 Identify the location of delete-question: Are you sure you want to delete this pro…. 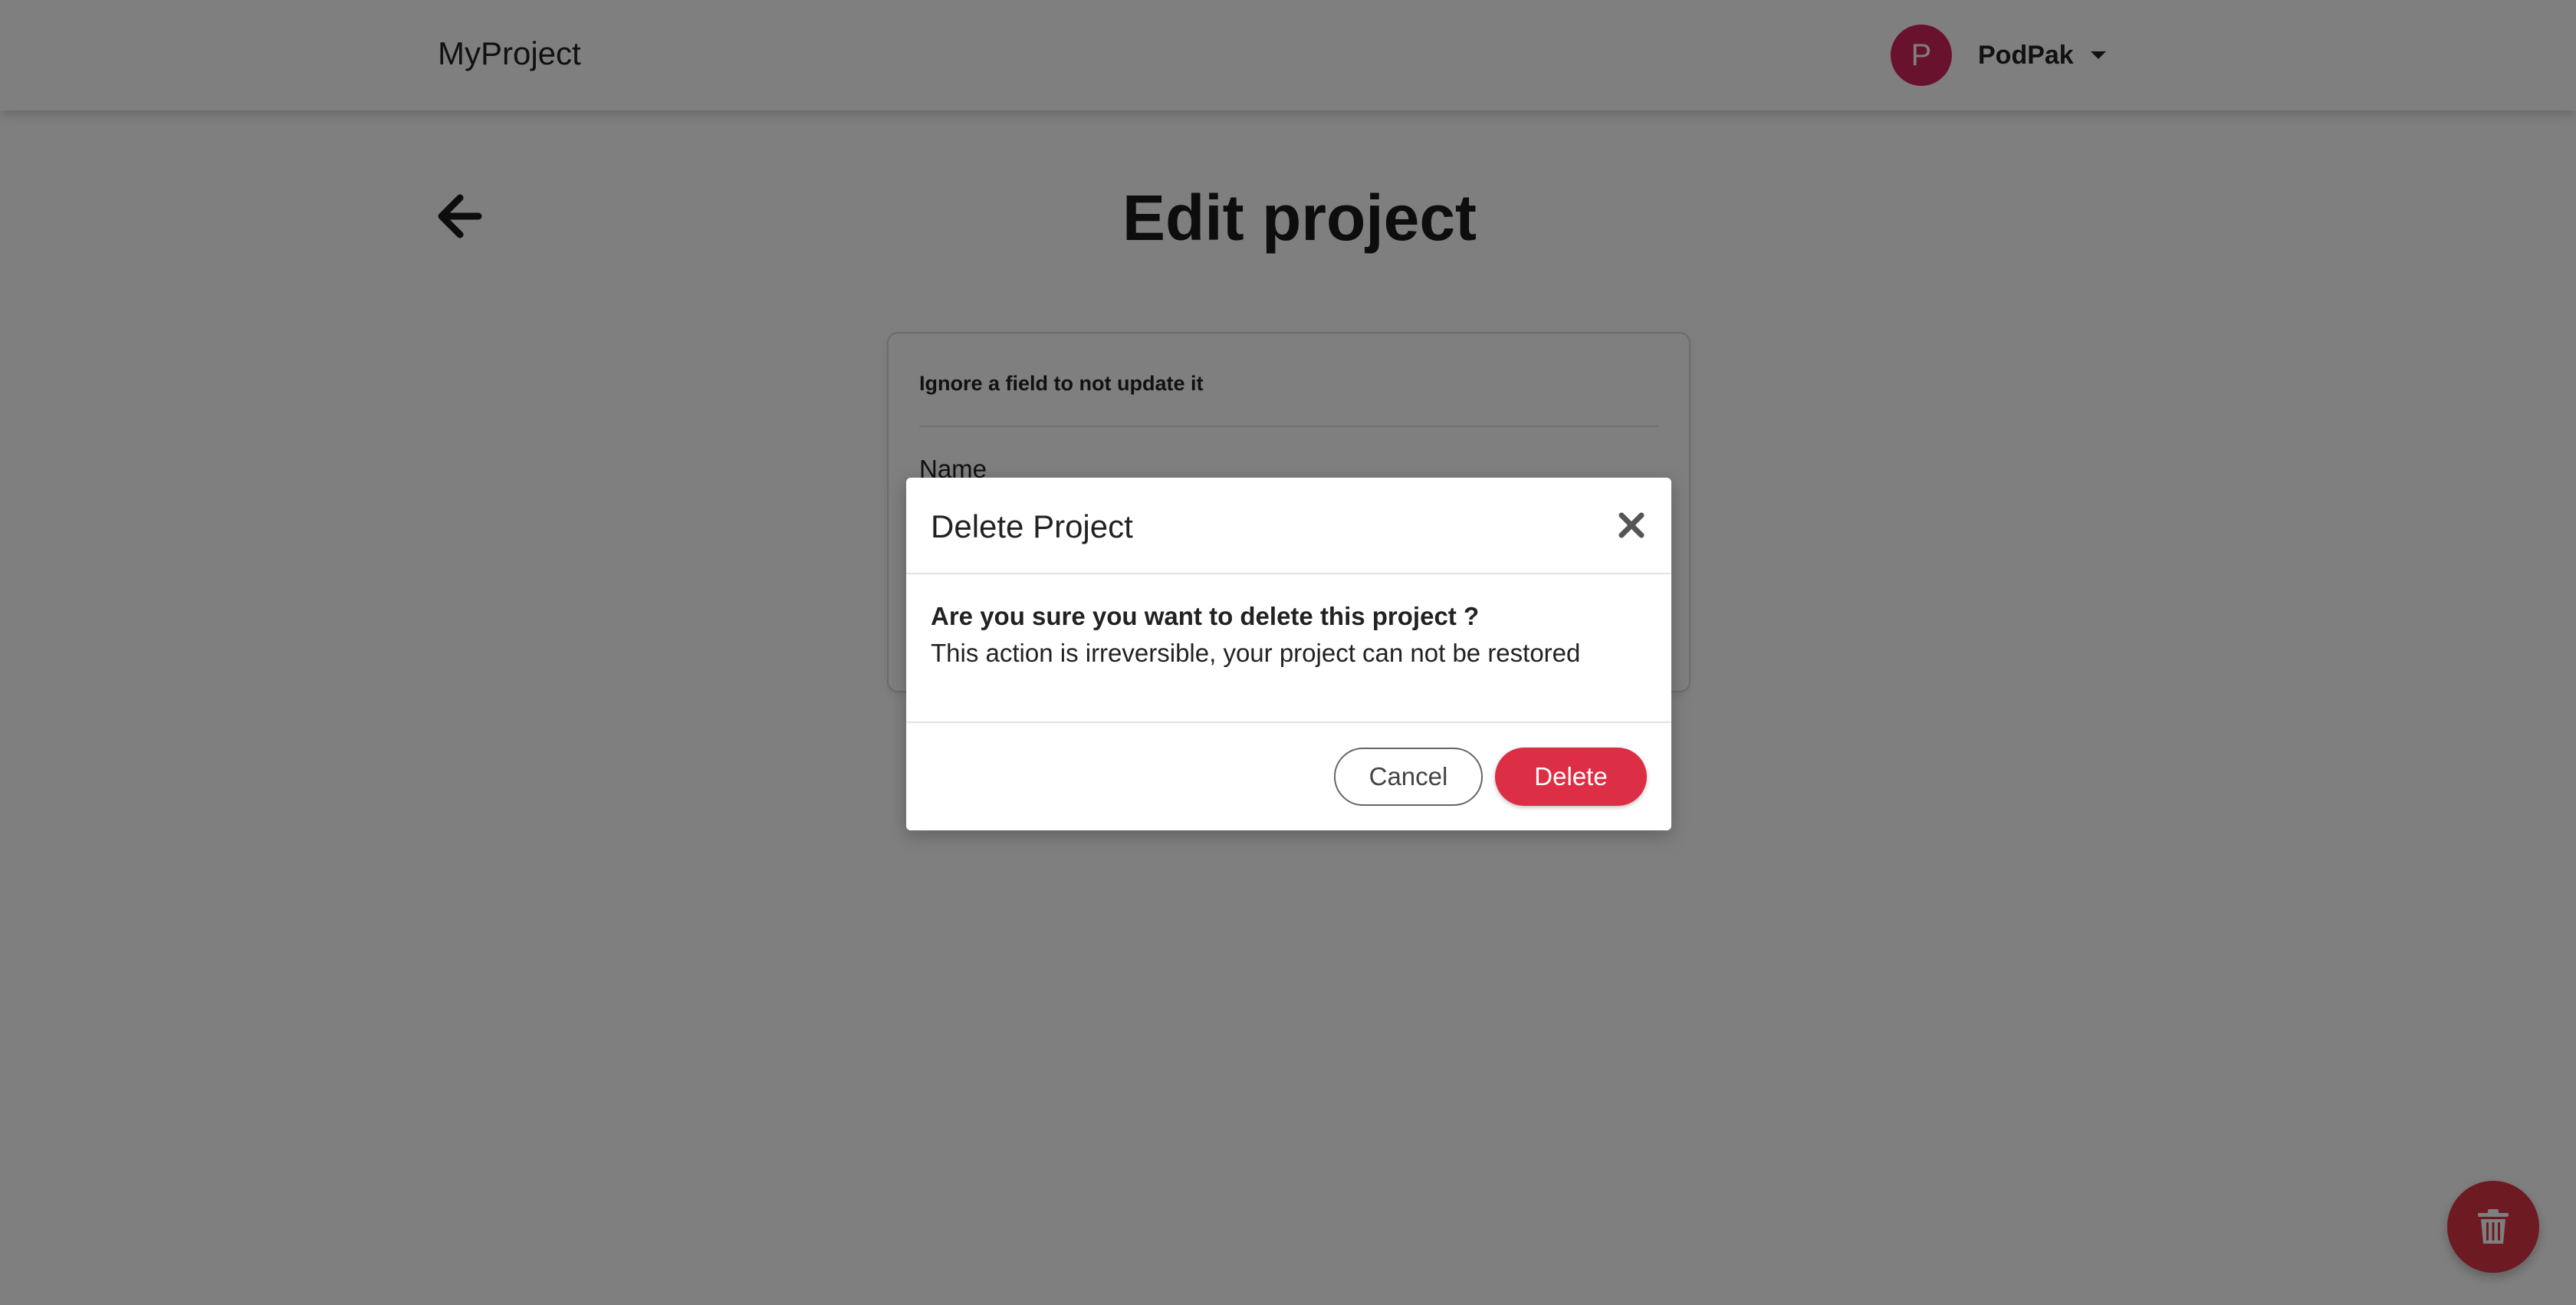
(1205, 616).